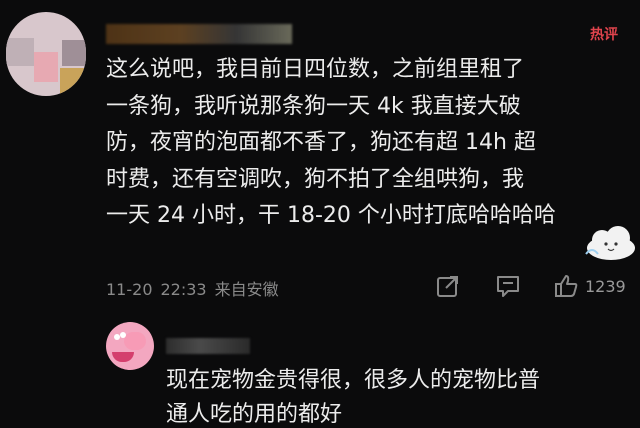  What do you see at coordinates (315, 179) in the screenshot?
I see `comment-line: 时费，还有空调吹，狗不拍了全组哄狗，我` at bounding box center [315, 179].